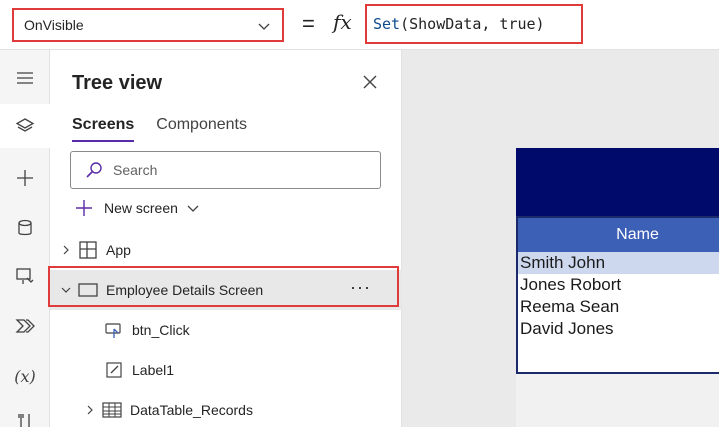 This screenshot has width=719, height=427. I want to click on table-row: Jones Robort, so click(618, 285).